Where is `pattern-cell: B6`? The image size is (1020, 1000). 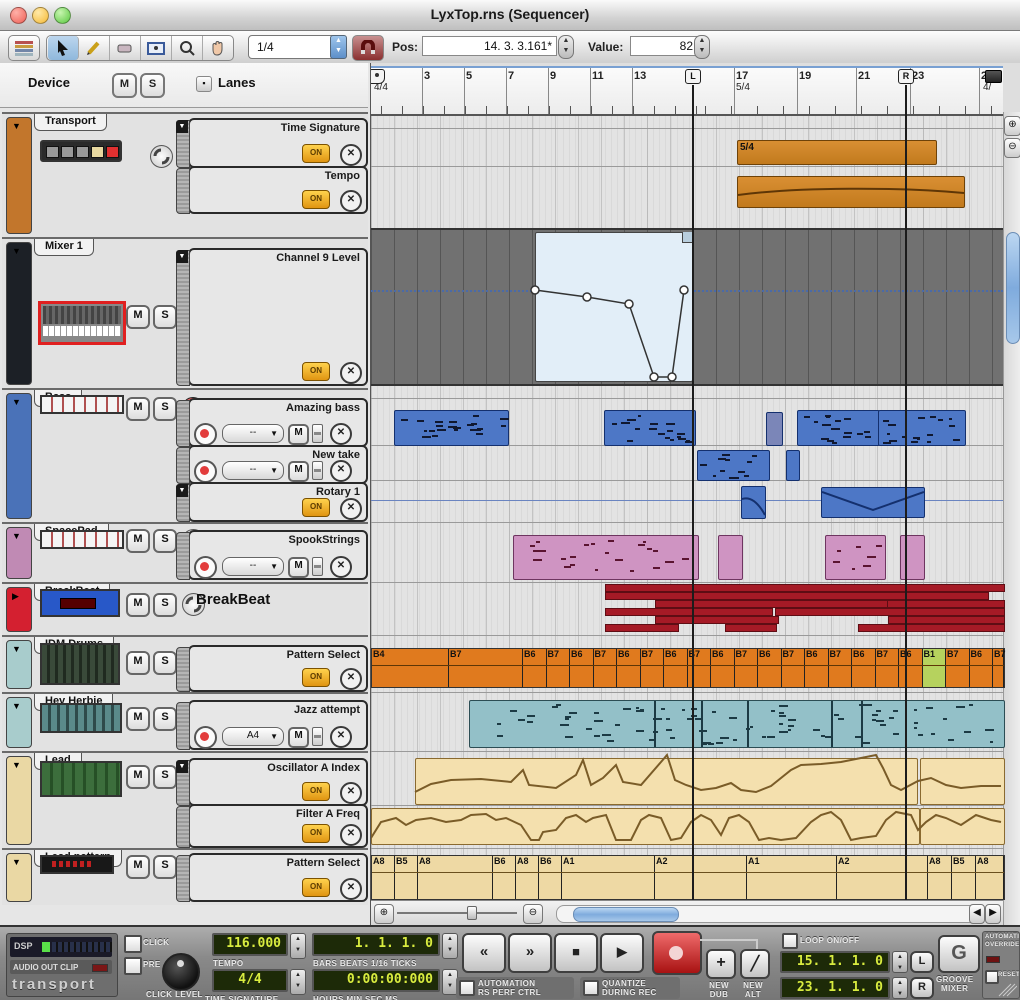 pattern-cell: B6 is located at coordinates (504, 877).